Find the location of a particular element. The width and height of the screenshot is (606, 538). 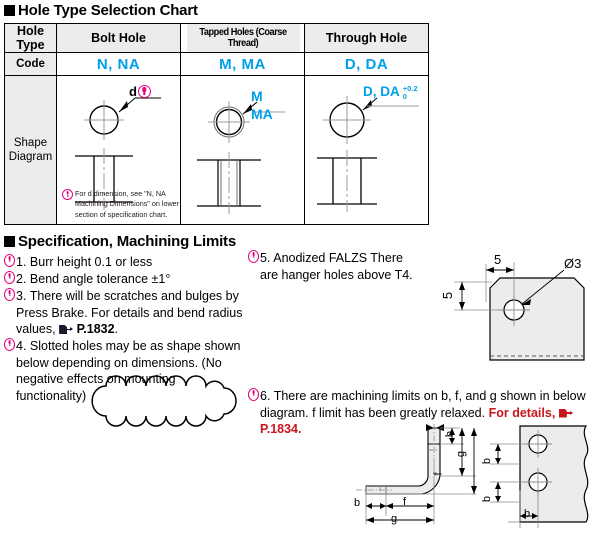

plate-dim-b-3: b is located at coordinates (527, 514).